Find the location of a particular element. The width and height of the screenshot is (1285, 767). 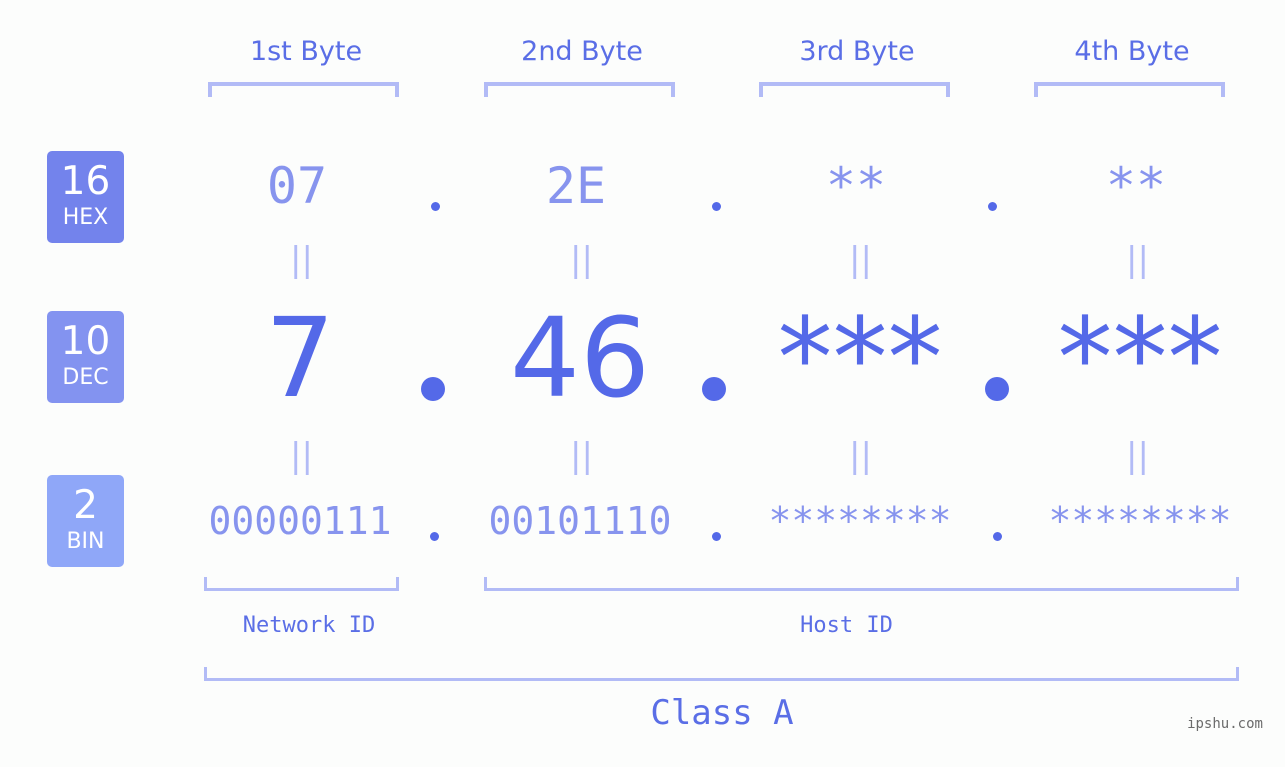

dec-badge-number: 10 is located at coordinates (85, 341).